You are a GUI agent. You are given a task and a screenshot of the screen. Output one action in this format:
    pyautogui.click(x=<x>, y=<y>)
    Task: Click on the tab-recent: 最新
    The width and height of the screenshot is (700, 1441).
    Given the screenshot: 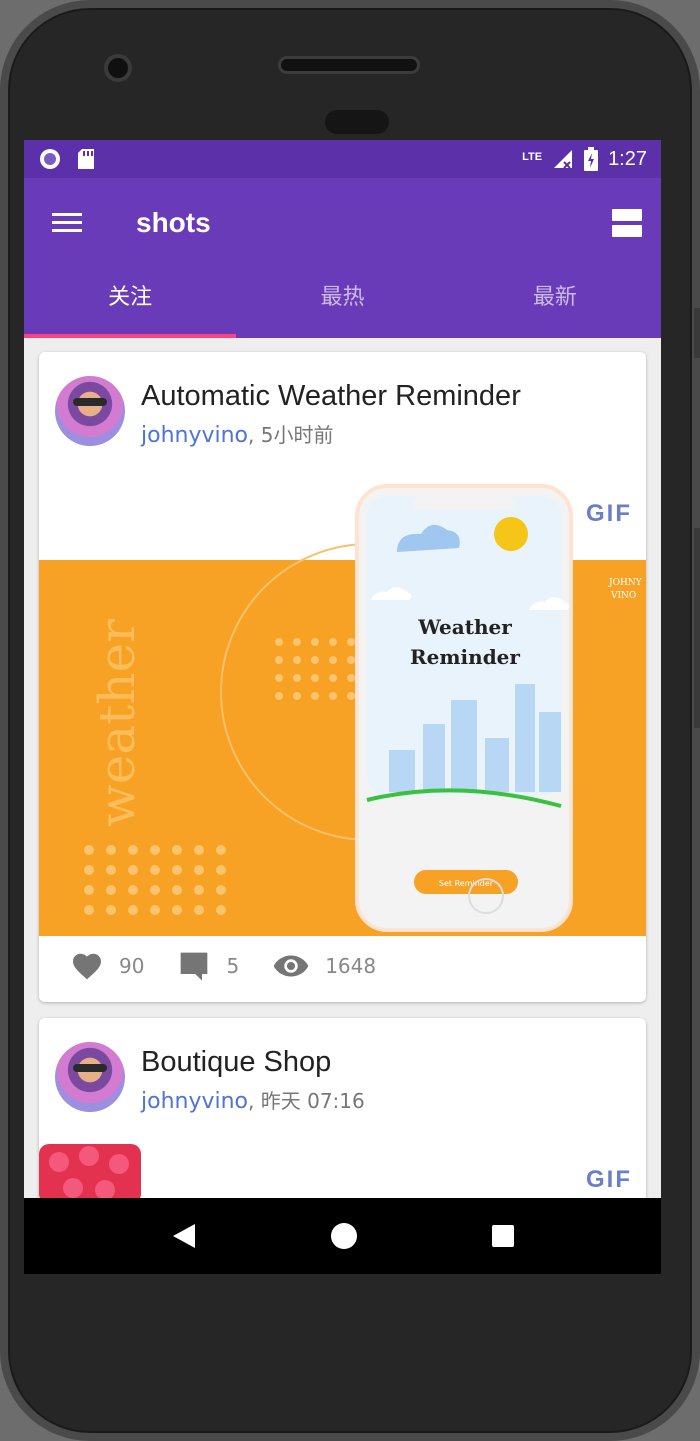 What is the action you would take?
    pyautogui.click(x=555, y=302)
    